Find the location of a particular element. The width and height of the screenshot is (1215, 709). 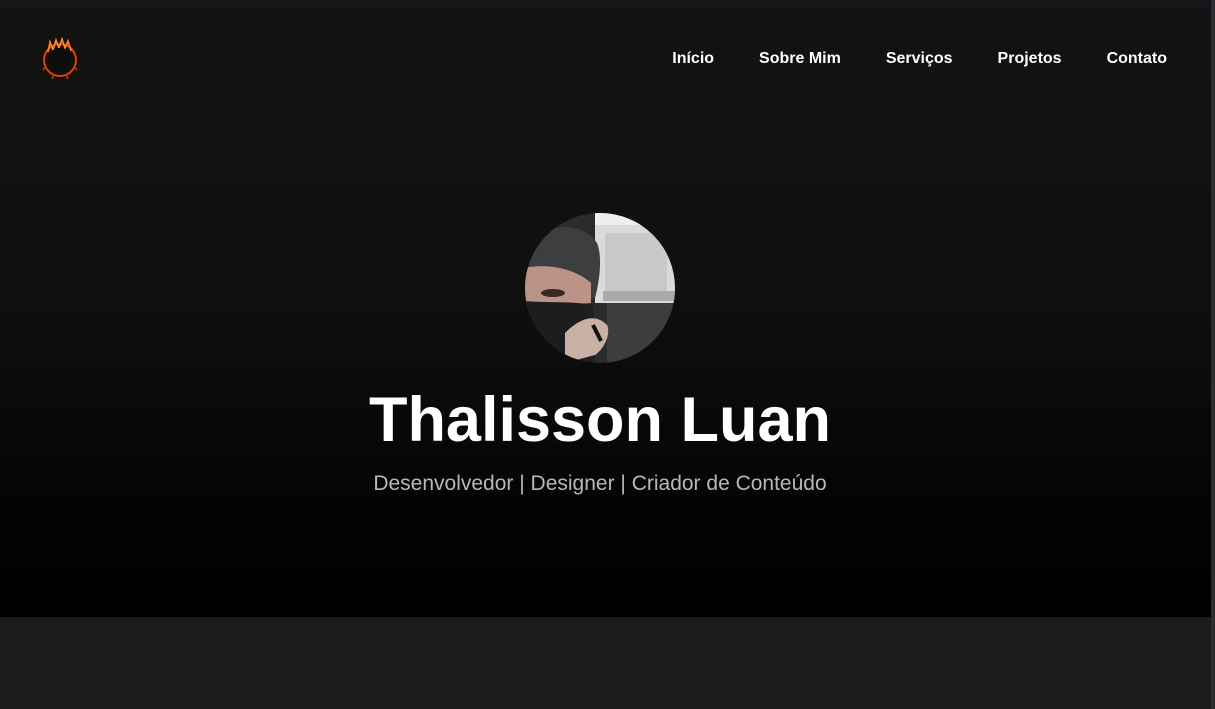

page-scrollbar is located at coordinates (1213, 354).